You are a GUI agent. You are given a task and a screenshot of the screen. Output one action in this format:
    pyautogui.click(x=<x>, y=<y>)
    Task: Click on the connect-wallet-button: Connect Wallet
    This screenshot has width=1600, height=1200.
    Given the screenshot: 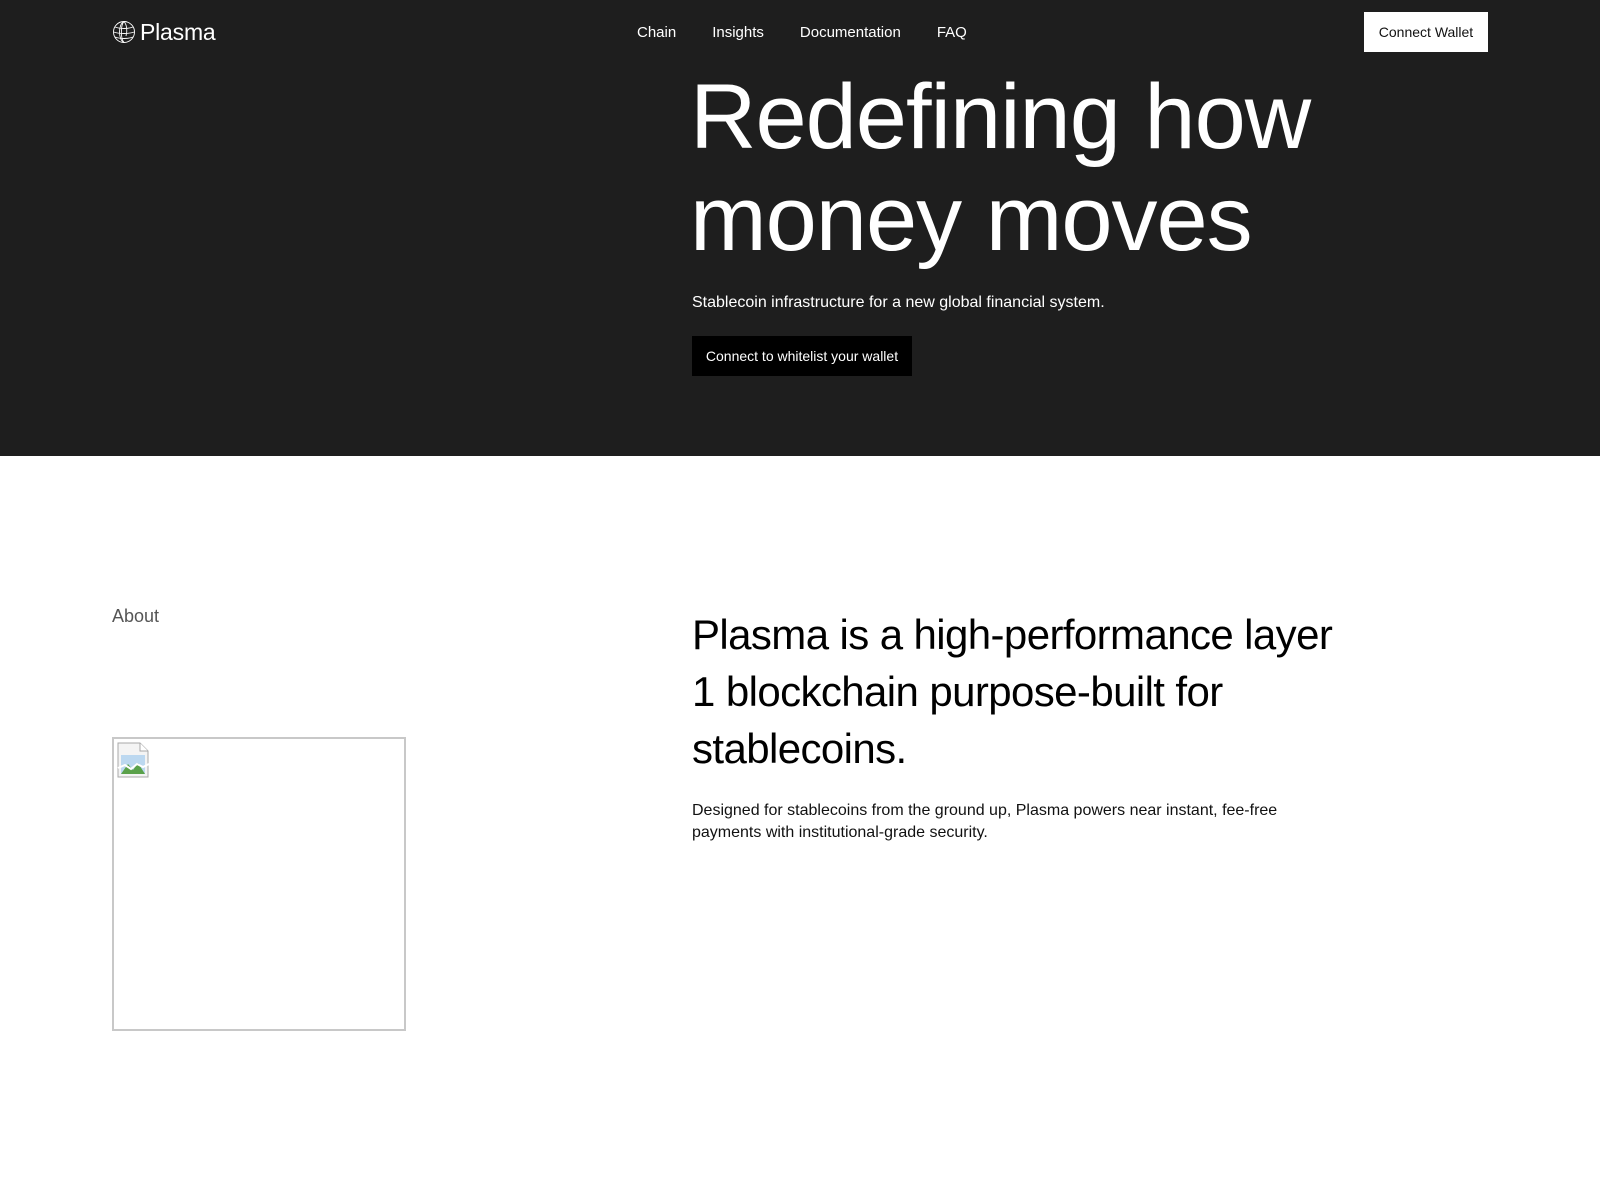 What is the action you would take?
    pyautogui.click(x=1426, y=32)
    